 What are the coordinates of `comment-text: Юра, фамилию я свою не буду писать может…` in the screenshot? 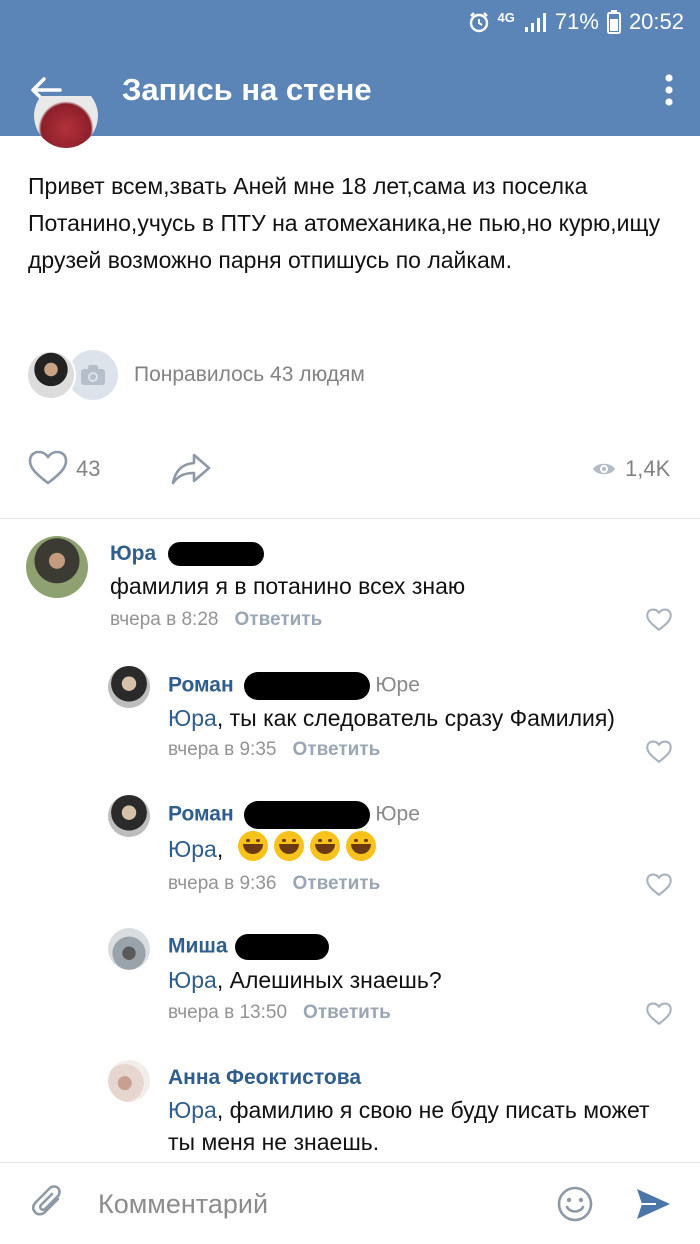 It's located at (409, 1126).